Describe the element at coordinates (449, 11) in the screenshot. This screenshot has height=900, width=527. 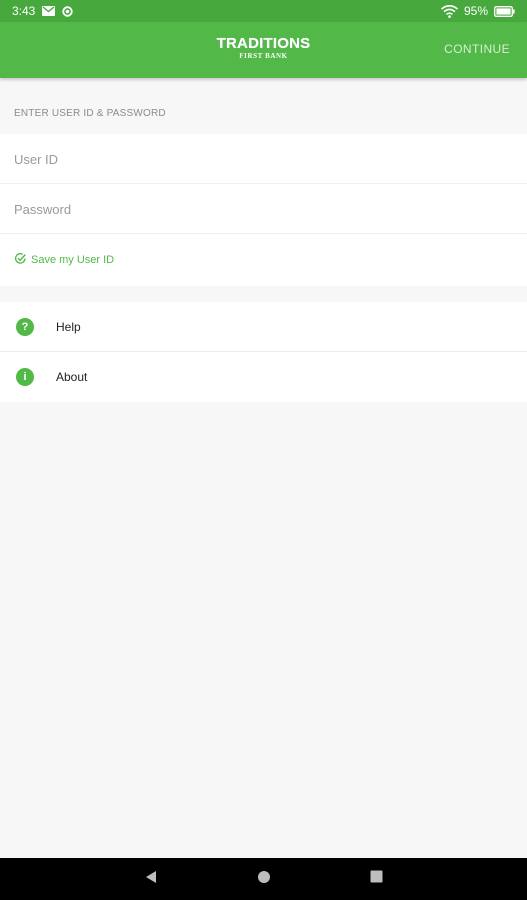
I see `wifi-icon` at that location.